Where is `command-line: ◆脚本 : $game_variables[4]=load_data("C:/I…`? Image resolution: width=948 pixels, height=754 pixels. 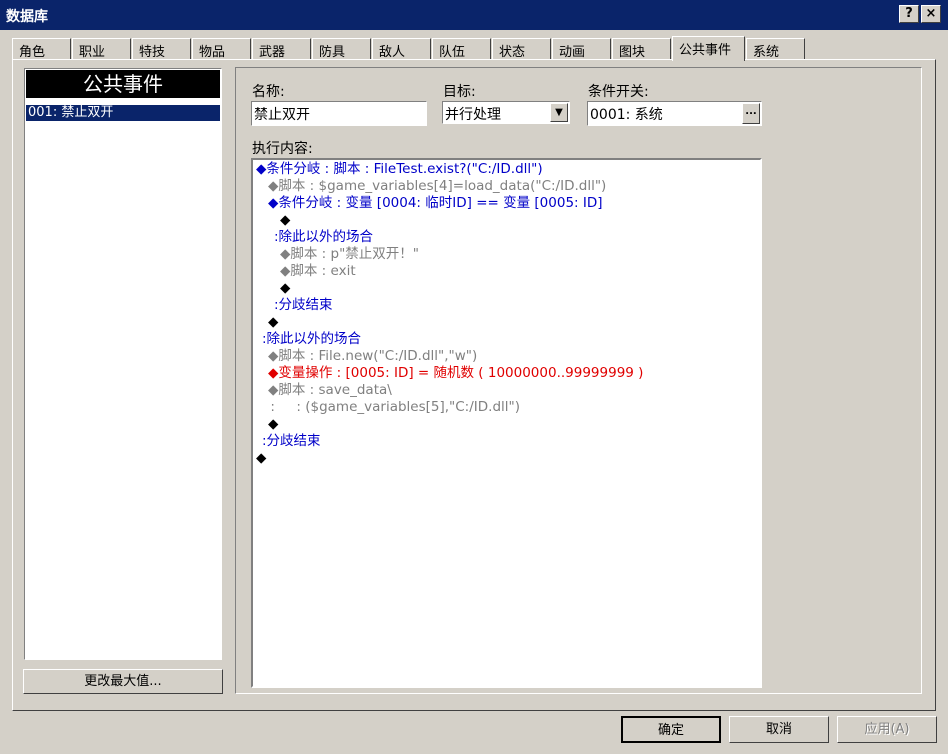
command-line: ◆脚本 : $game_variables[4]=load_data("C:/I… is located at coordinates (437, 186).